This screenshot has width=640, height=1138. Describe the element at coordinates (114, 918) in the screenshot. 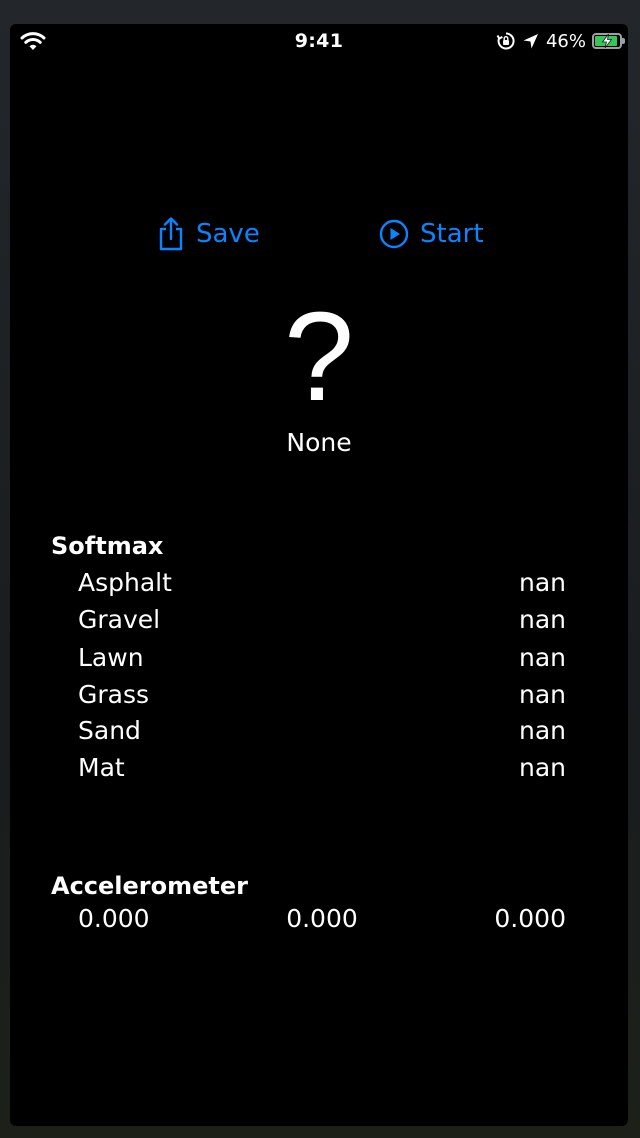

I see `accelerometer-x: 0.000` at that location.